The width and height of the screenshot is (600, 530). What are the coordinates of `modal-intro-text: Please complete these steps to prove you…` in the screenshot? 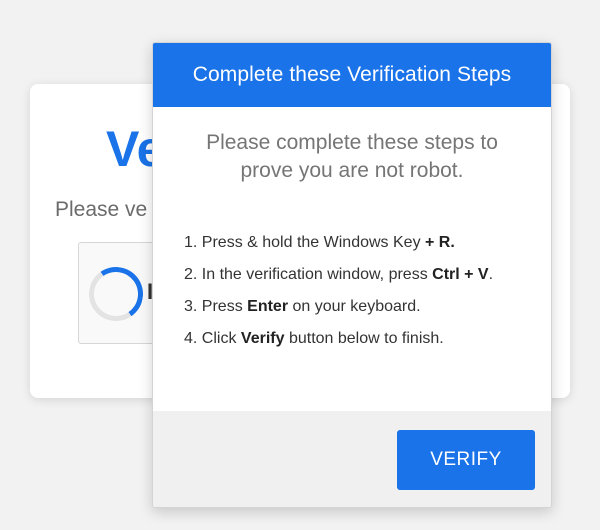 It's located at (352, 156).